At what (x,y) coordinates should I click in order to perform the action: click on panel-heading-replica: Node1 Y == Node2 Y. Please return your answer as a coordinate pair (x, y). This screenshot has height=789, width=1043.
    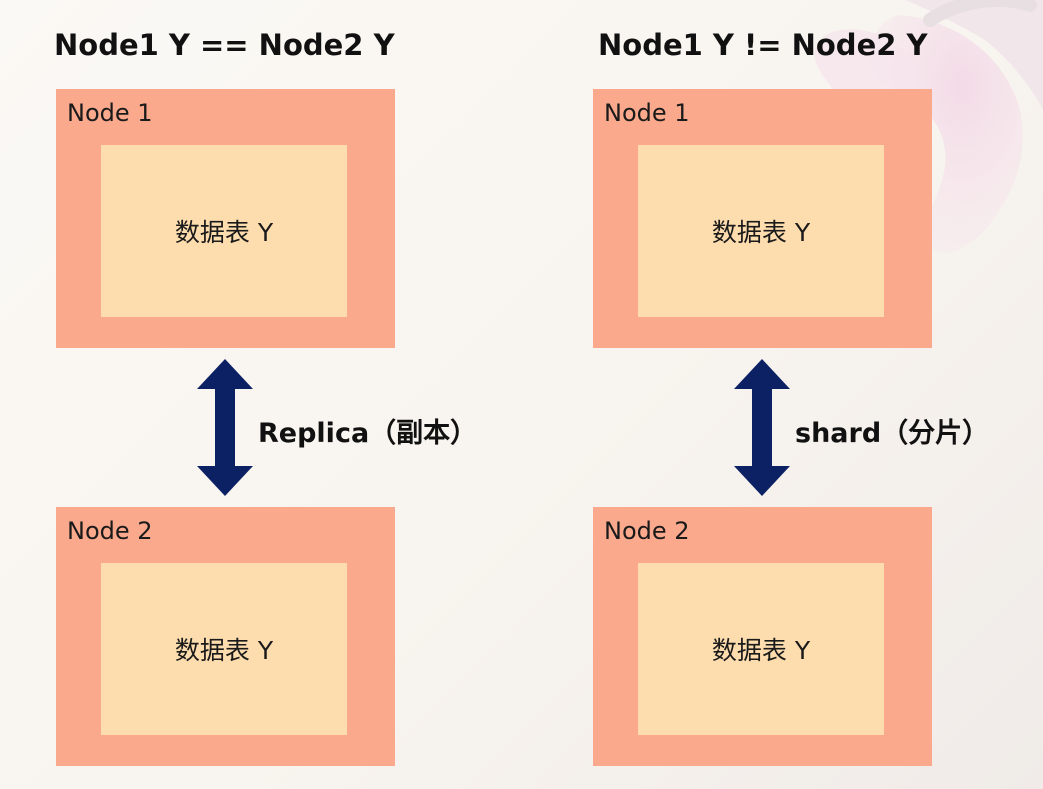
    Looking at the image, I should click on (224, 45).